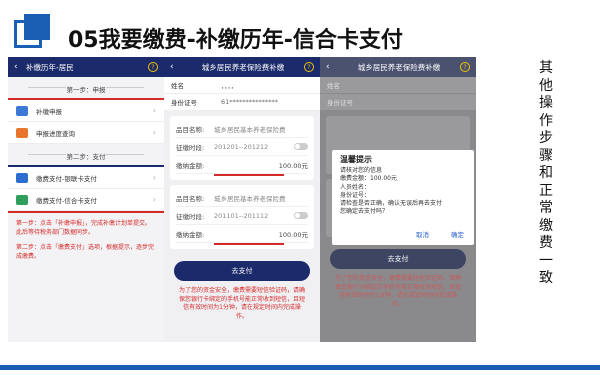 The height and width of the screenshot is (375, 600). What do you see at coordinates (86, 154) in the screenshot?
I see `step2-heading: 第二步：支付` at bounding box center [86, 154].